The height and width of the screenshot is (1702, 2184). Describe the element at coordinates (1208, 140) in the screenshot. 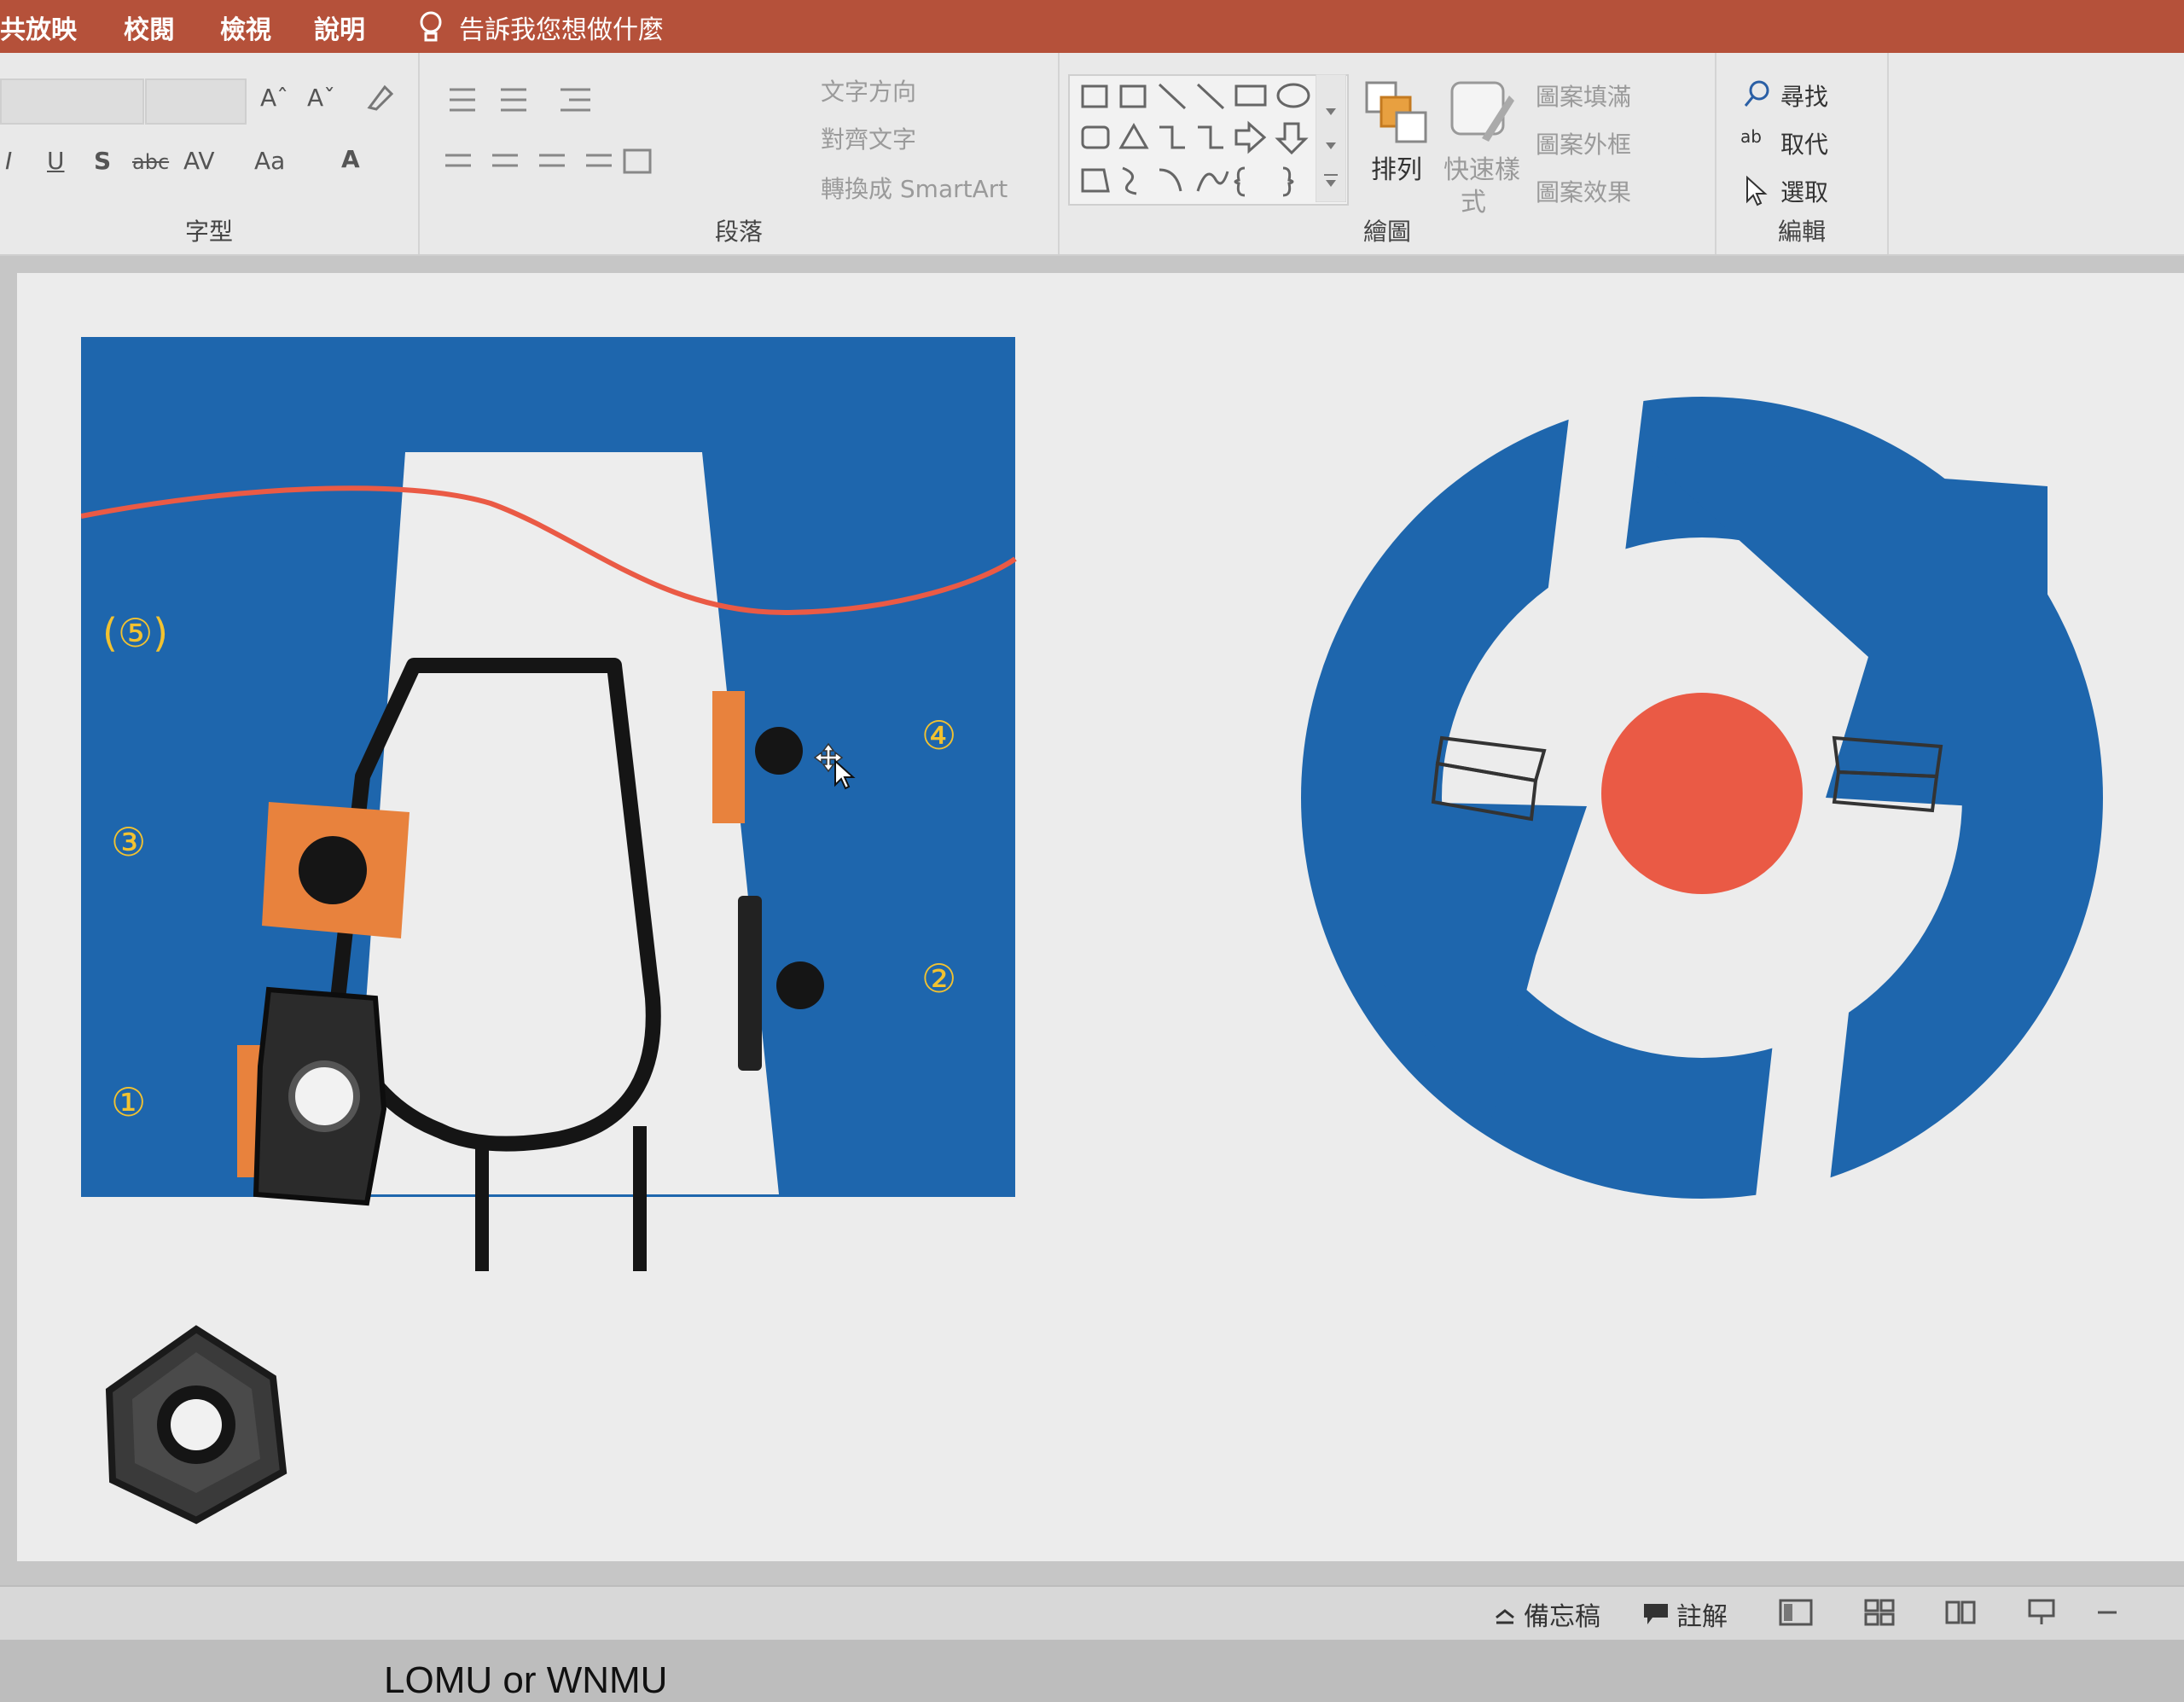

I see `shapes-gallery` at that location.